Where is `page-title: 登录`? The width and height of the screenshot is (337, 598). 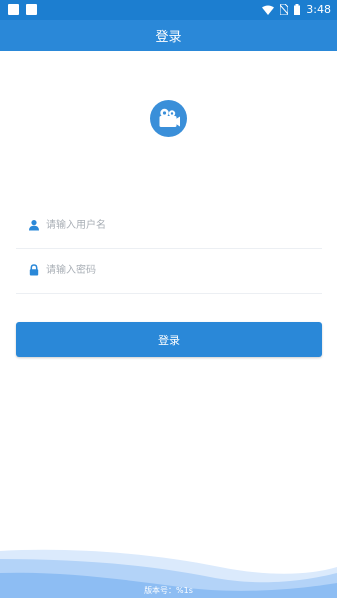 page-title: 登录 is located at coordinates (168, 37).